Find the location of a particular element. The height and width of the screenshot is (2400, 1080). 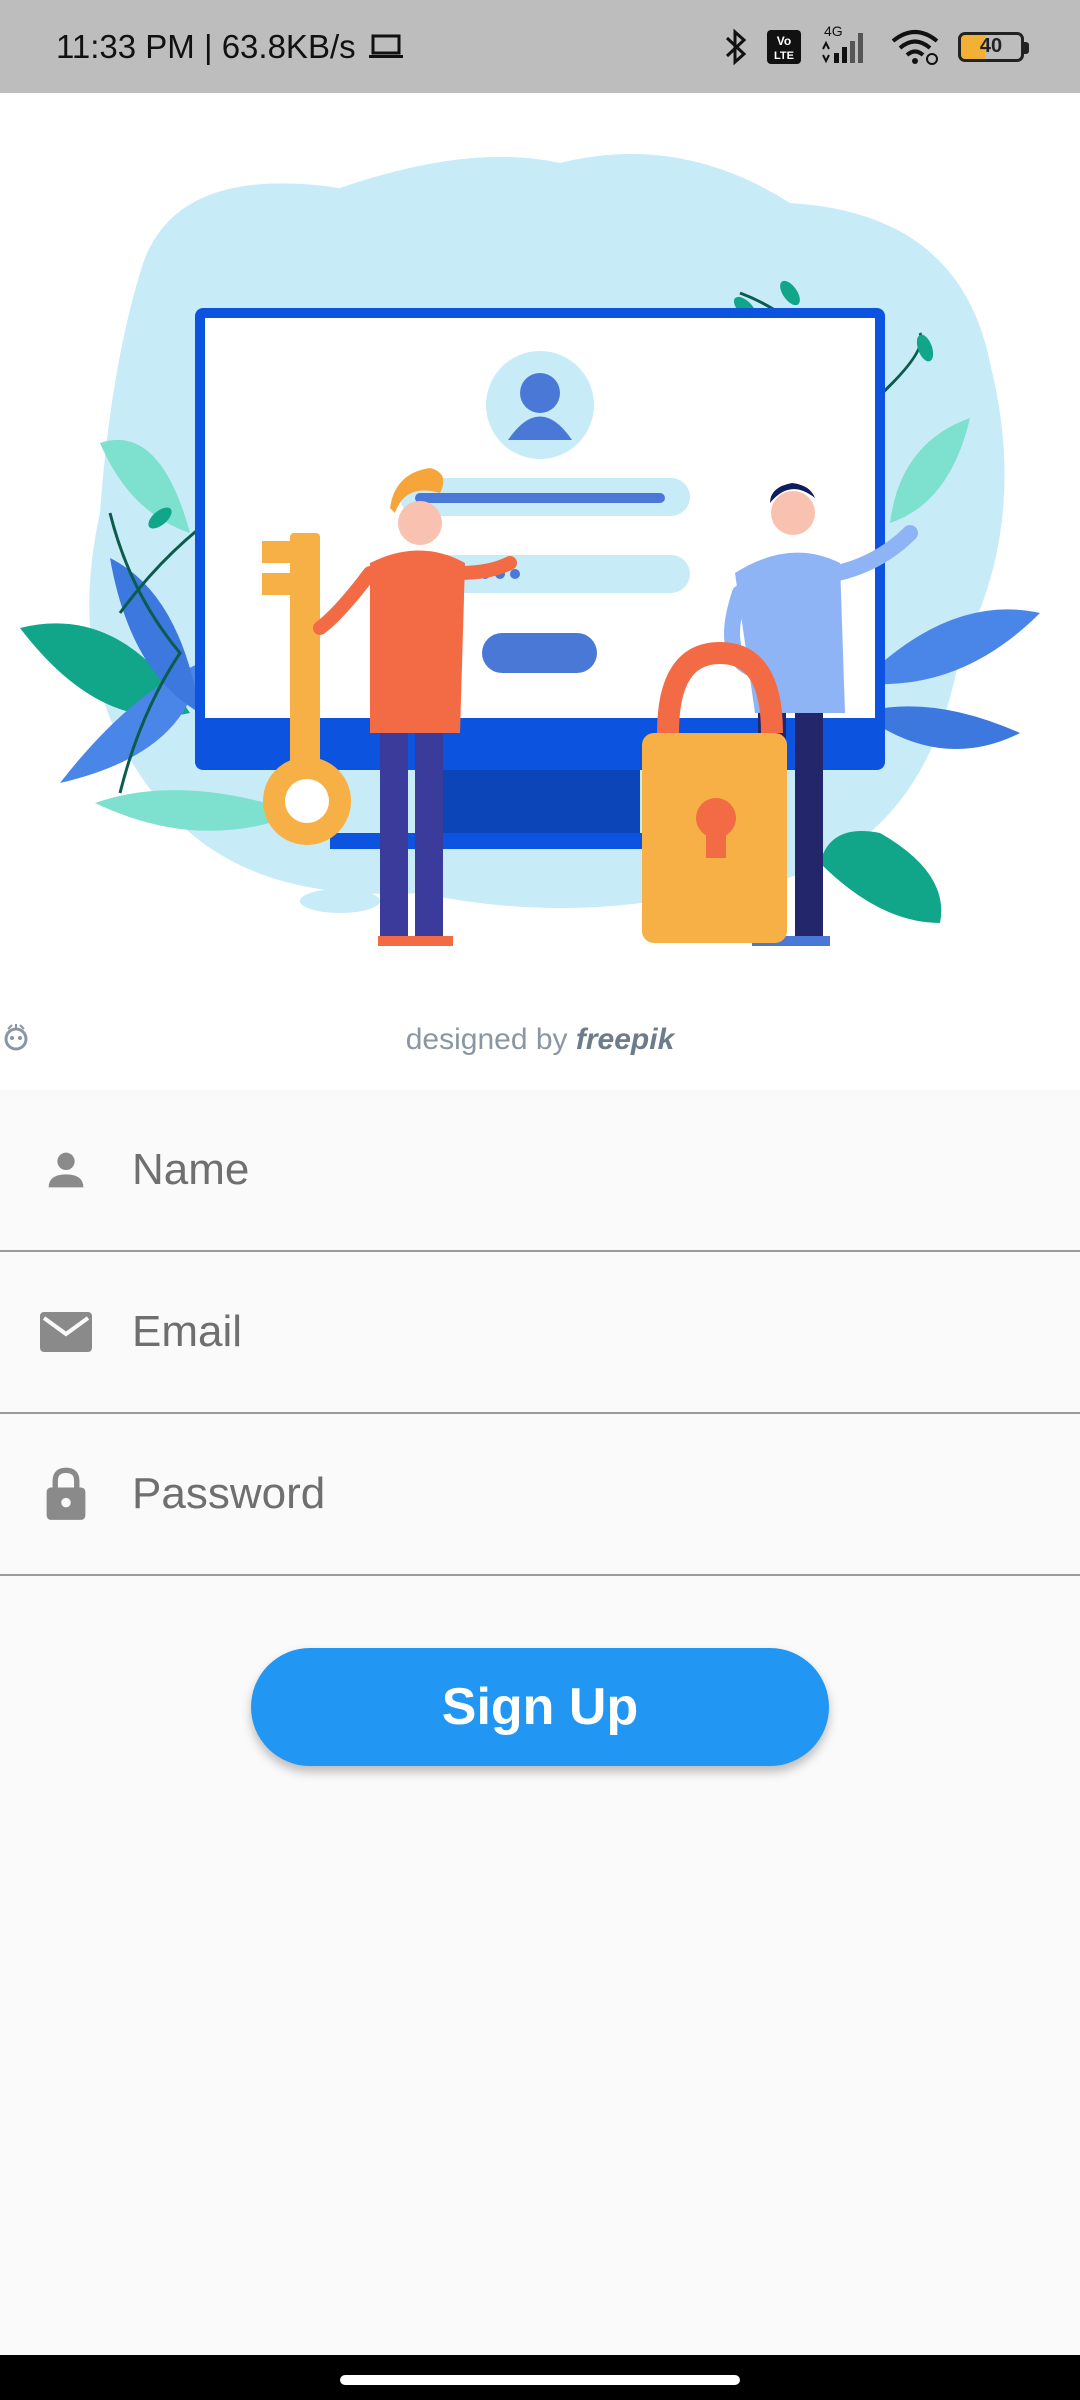

lock-icon is located at coordinates (66, 1494).